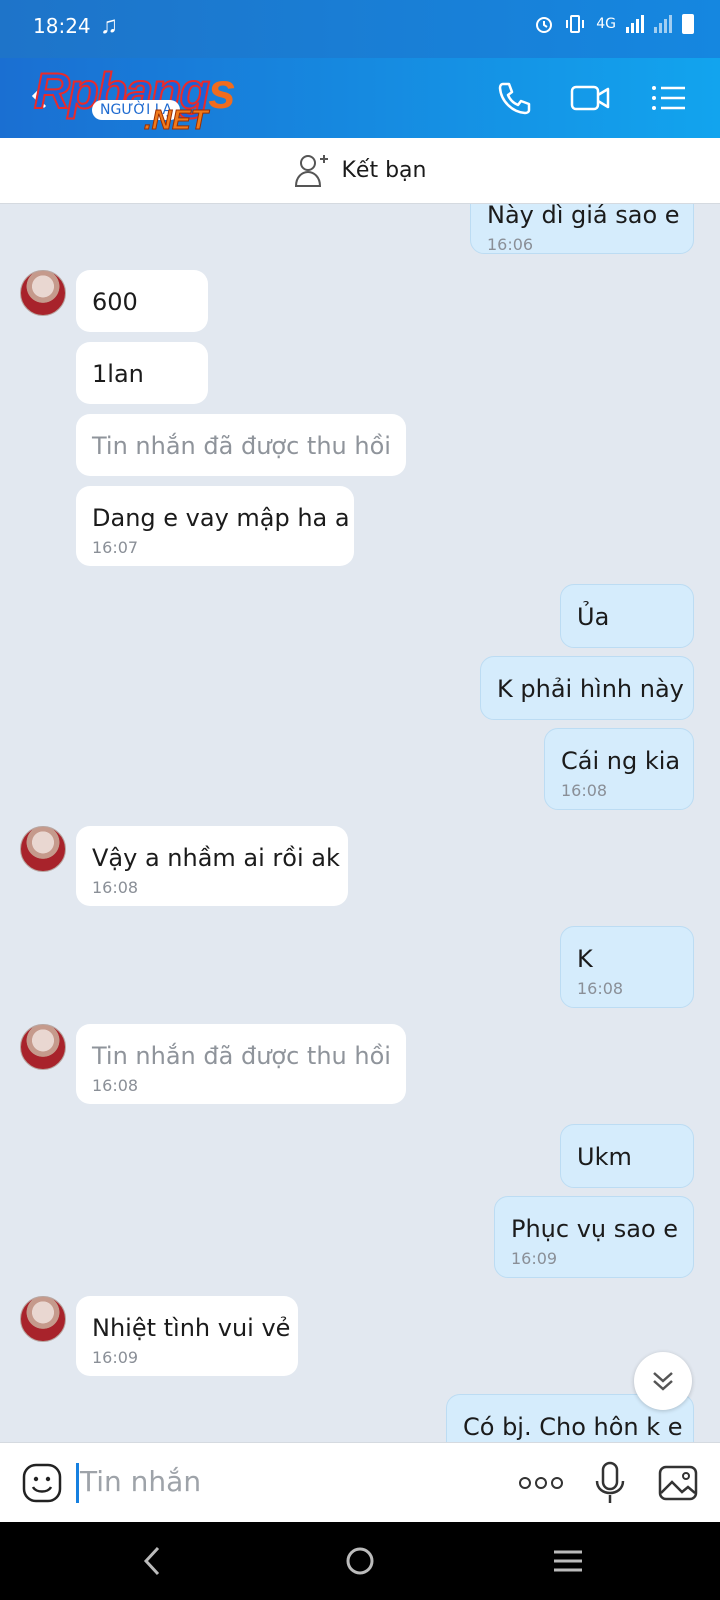  Describe the element at coordinates (678, 1483) in the screenshot. I see `image-gallery-icon` at that location.